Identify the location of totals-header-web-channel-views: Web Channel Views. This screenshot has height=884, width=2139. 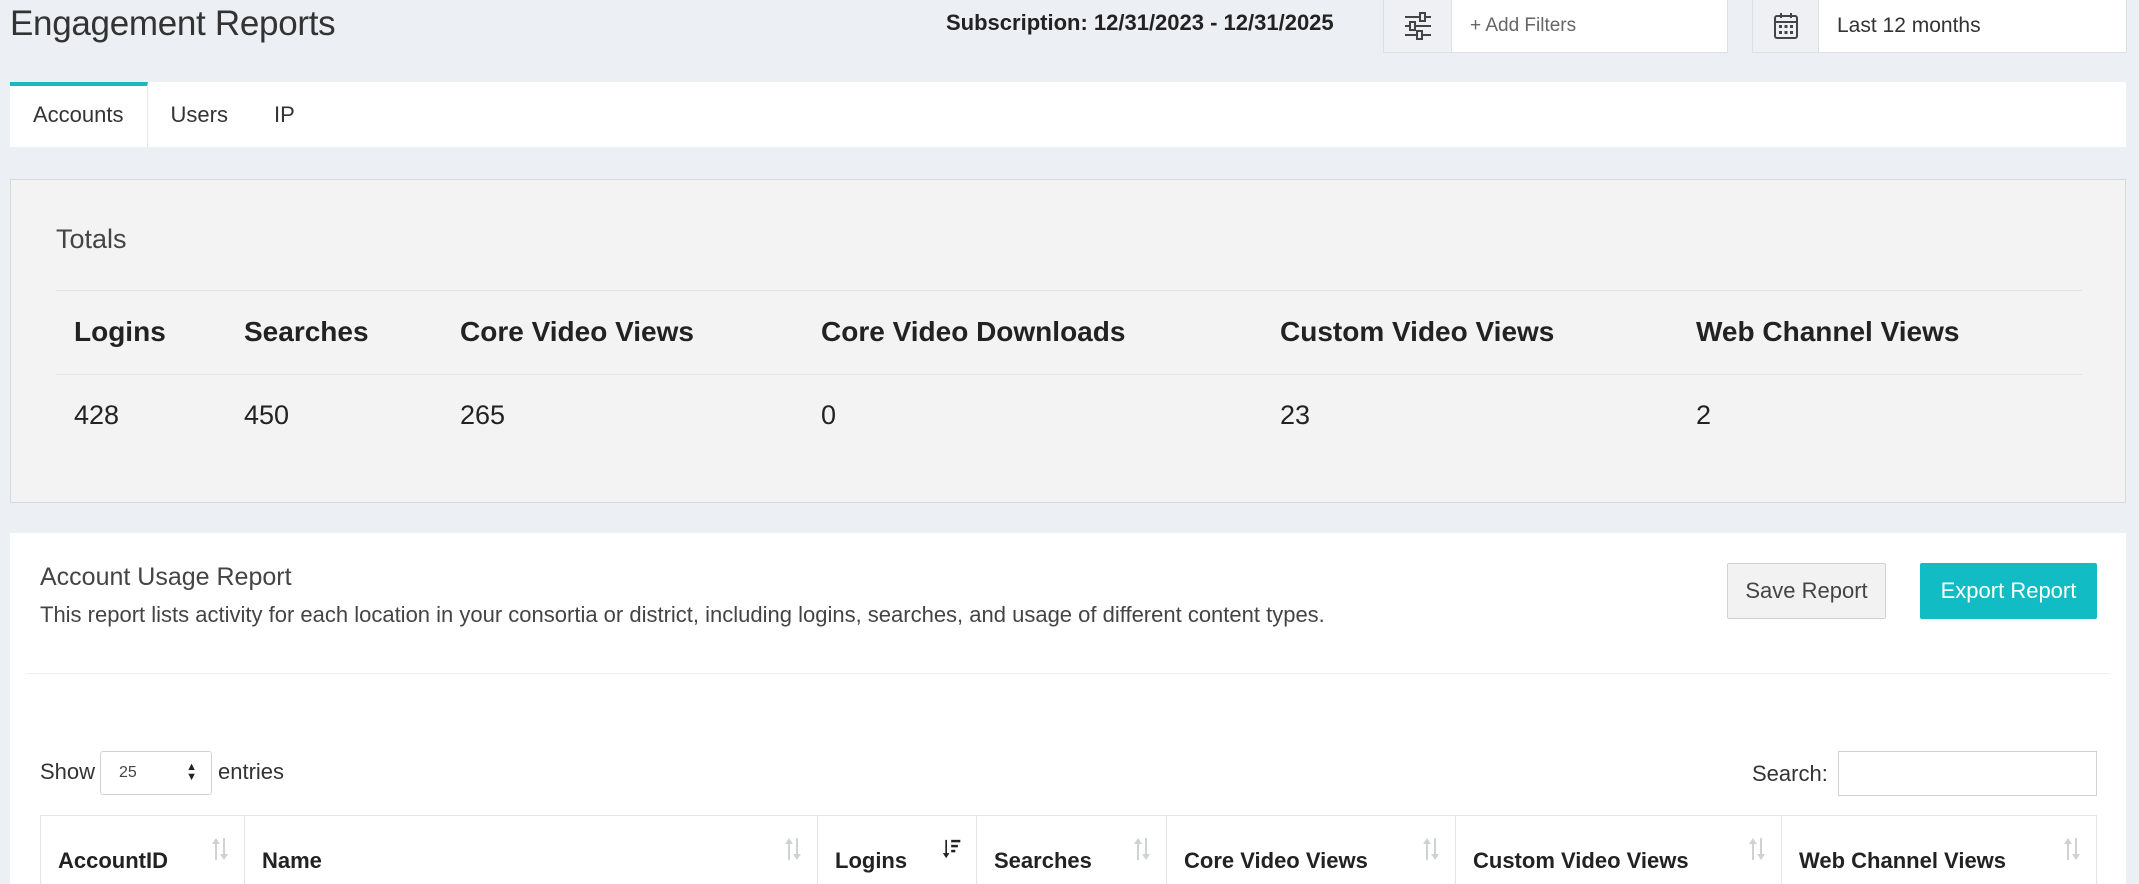
(1828, 331).